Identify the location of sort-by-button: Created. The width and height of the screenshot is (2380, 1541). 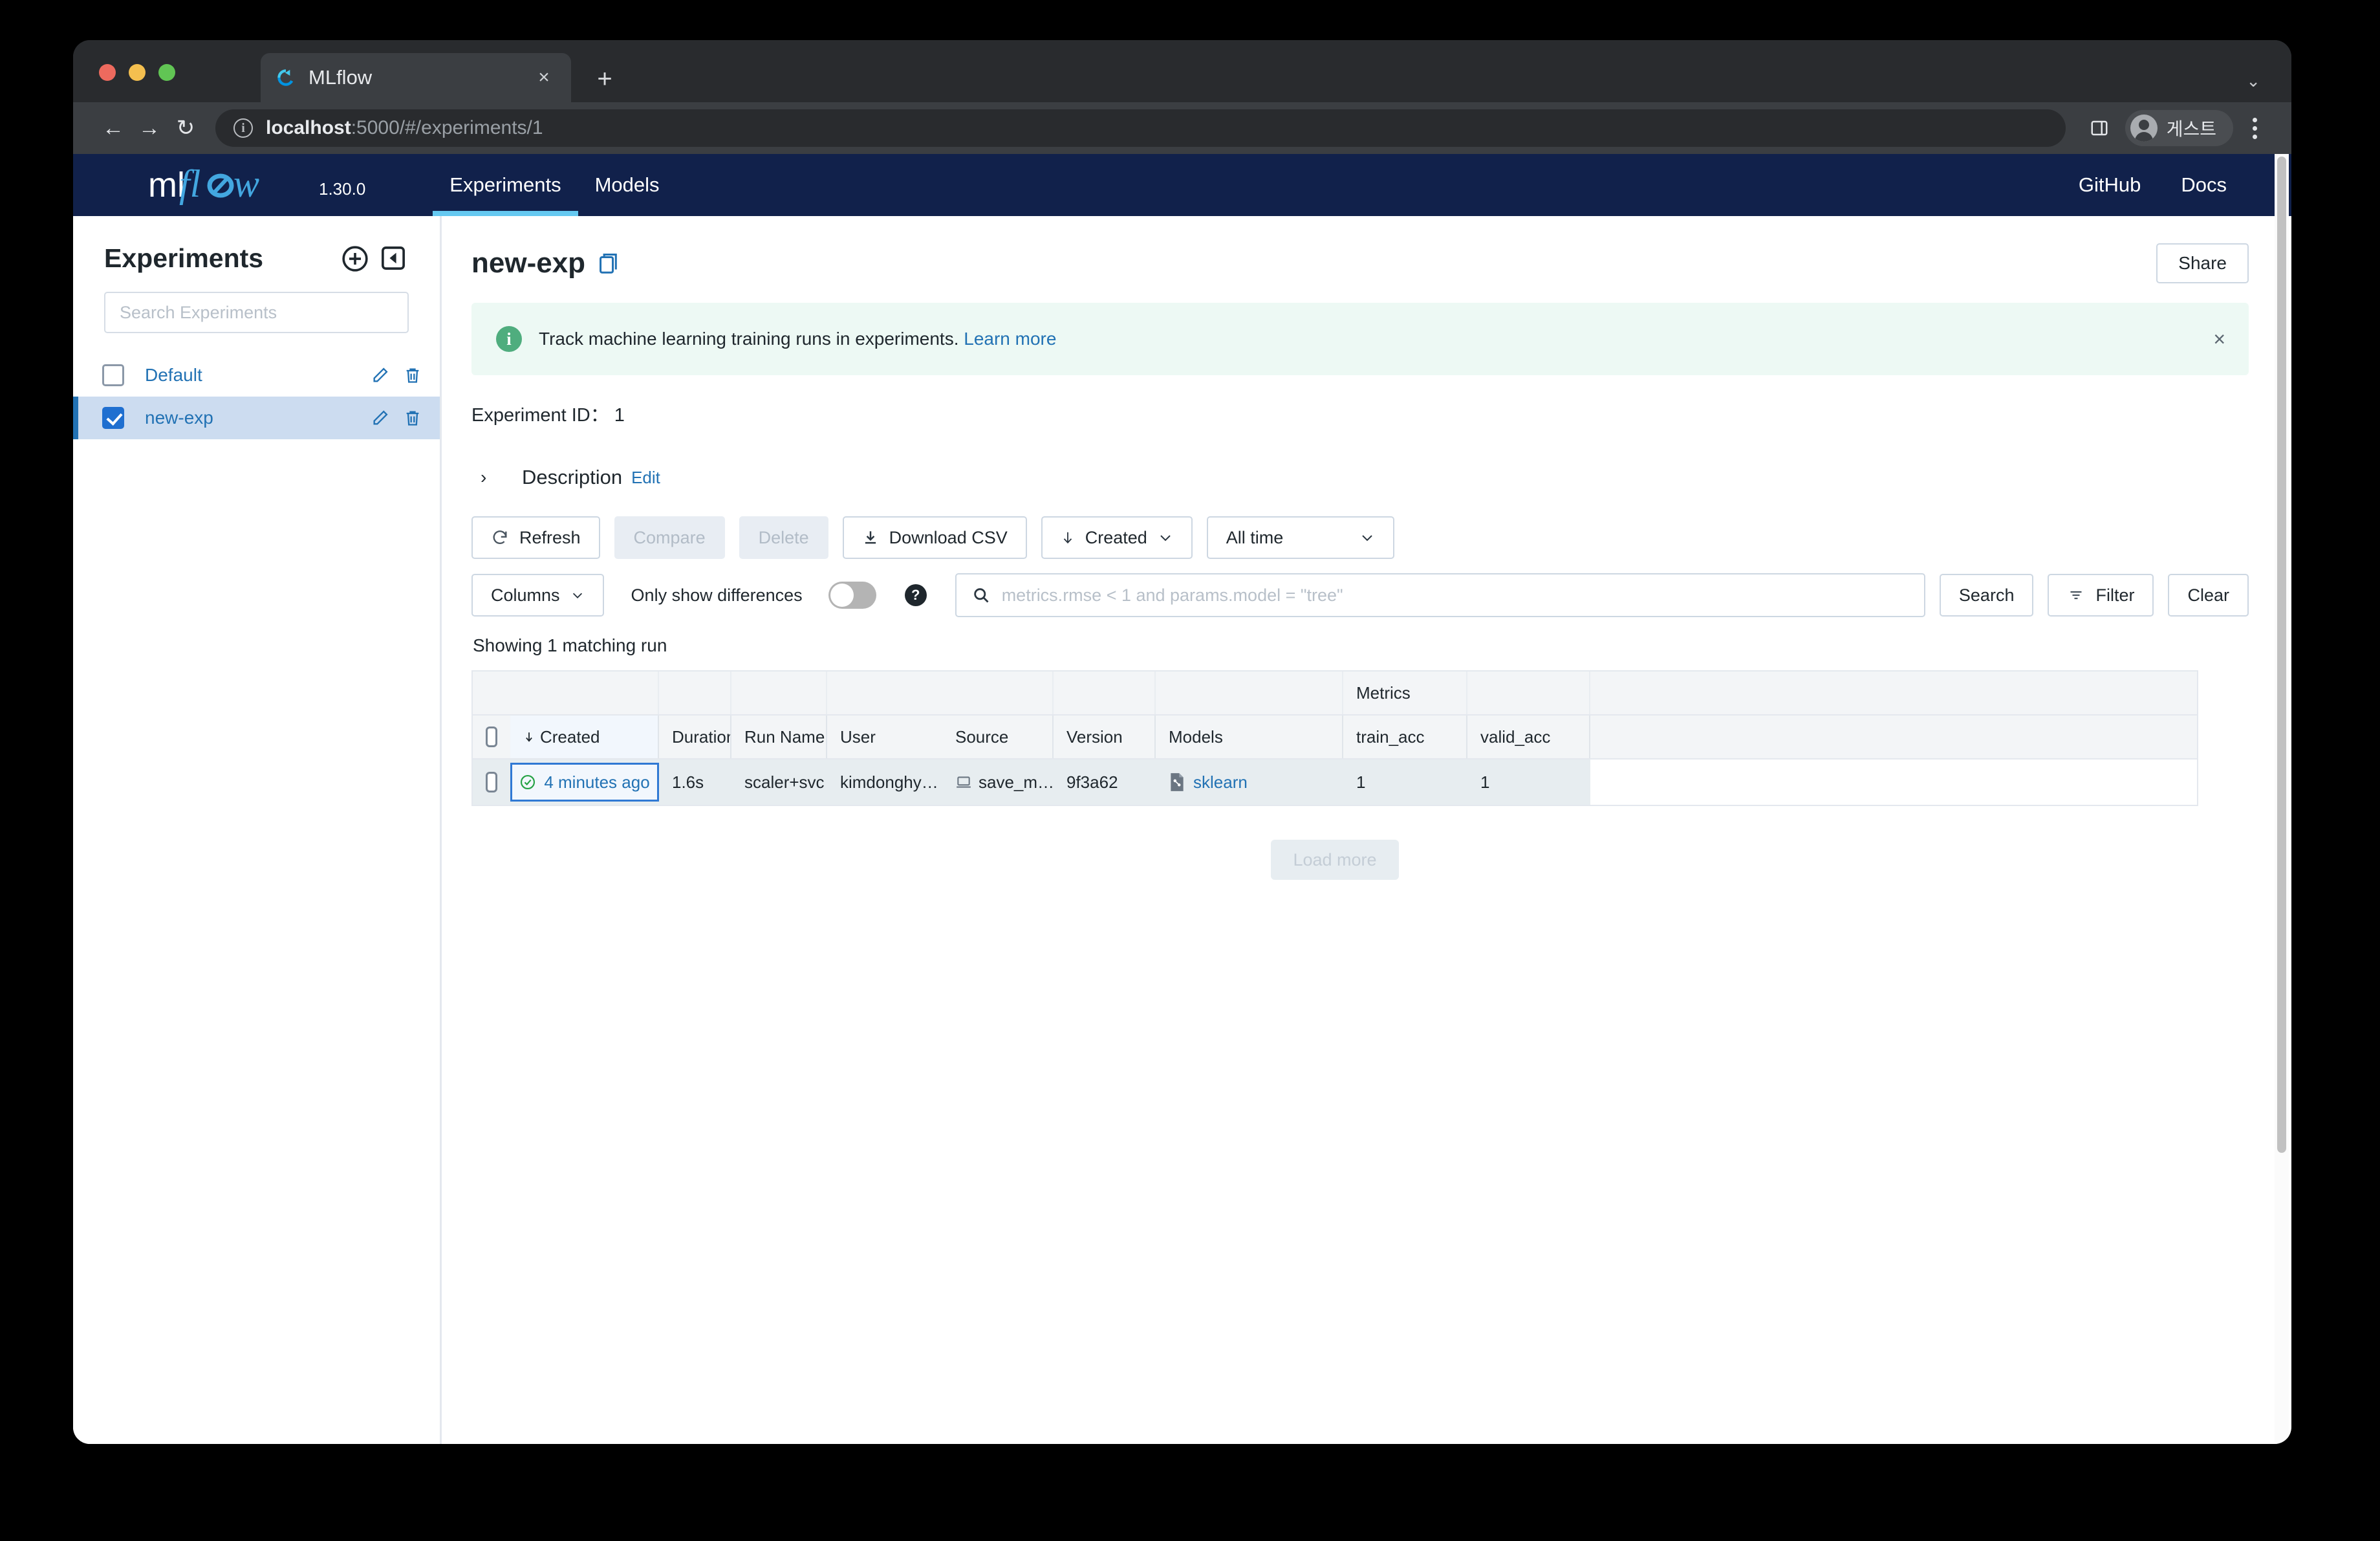
(1117, 537).